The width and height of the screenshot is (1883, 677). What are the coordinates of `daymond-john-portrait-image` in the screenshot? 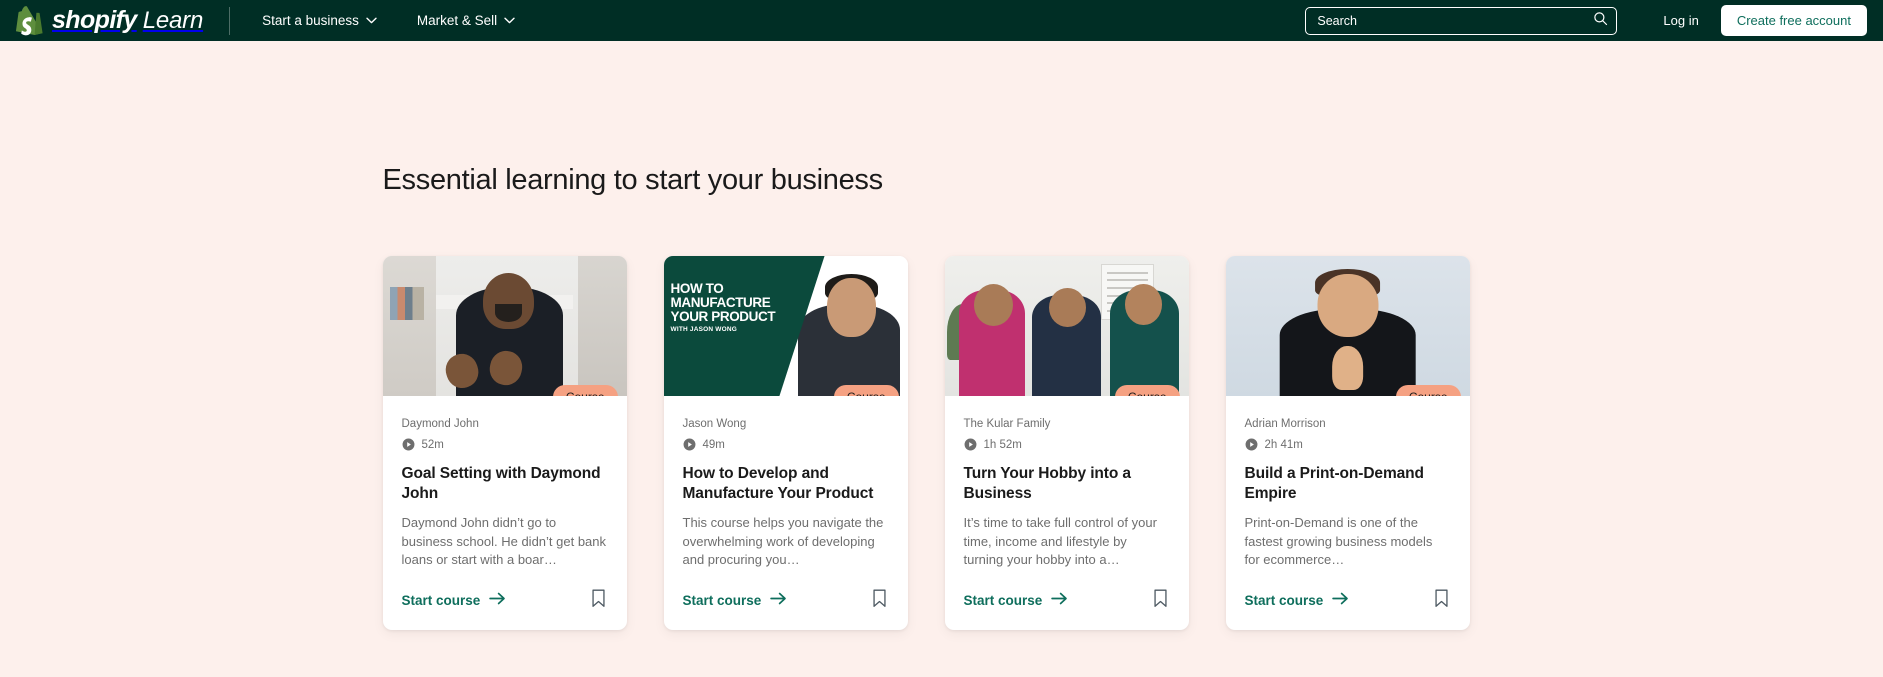 It's located at (504, 326).